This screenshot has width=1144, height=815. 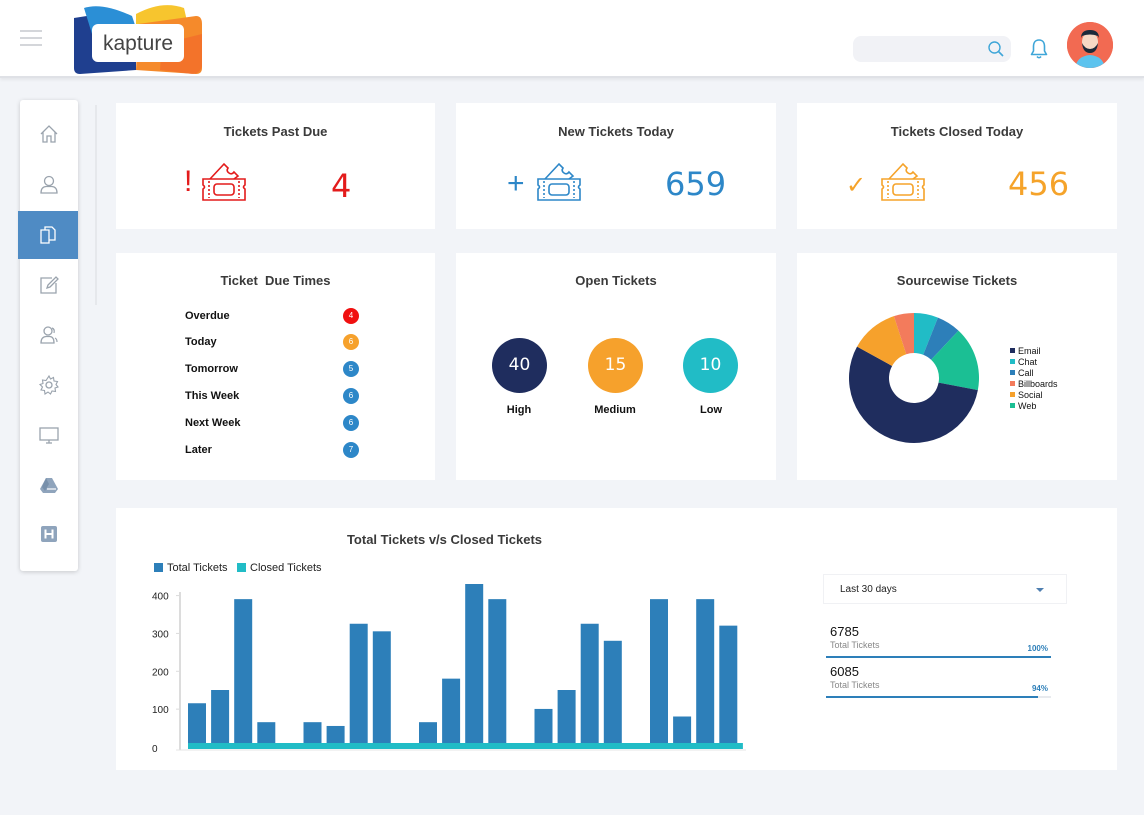 I want to click on due-row: Overdue 4, so click(x=275, y=318).